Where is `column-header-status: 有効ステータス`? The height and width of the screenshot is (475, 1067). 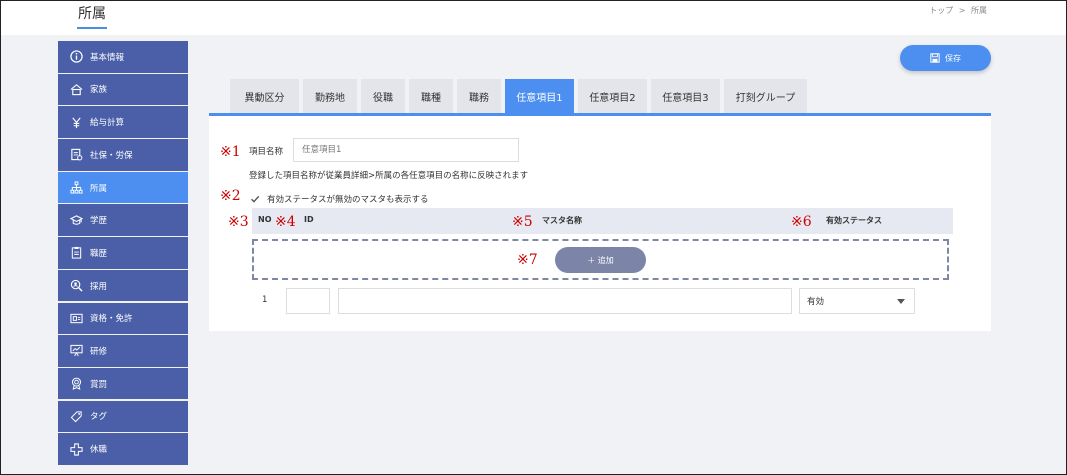 column-header-status: 有効ステータス is located at coordinates (854, 220).